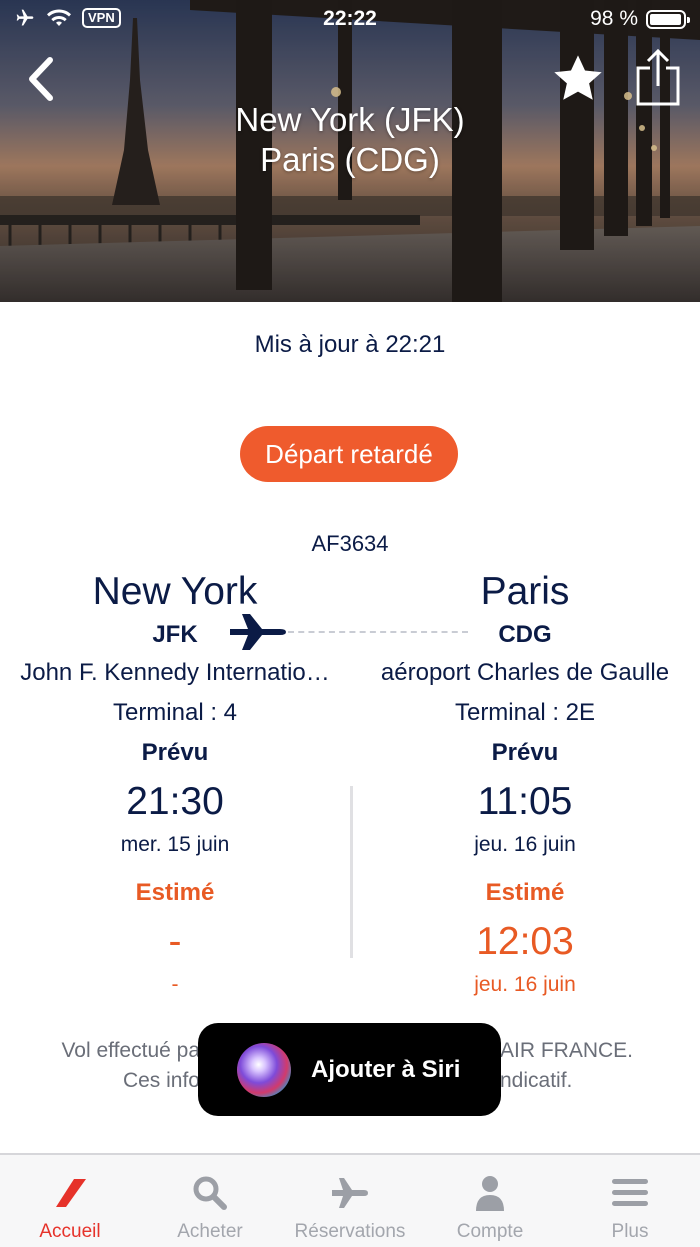 The width and height of the screenshot is (700, 1247). What do you see at coordinates (210, 1231) in the screenshot?
I see `tab-label: Acheter` at bounding box center [210, 1231].